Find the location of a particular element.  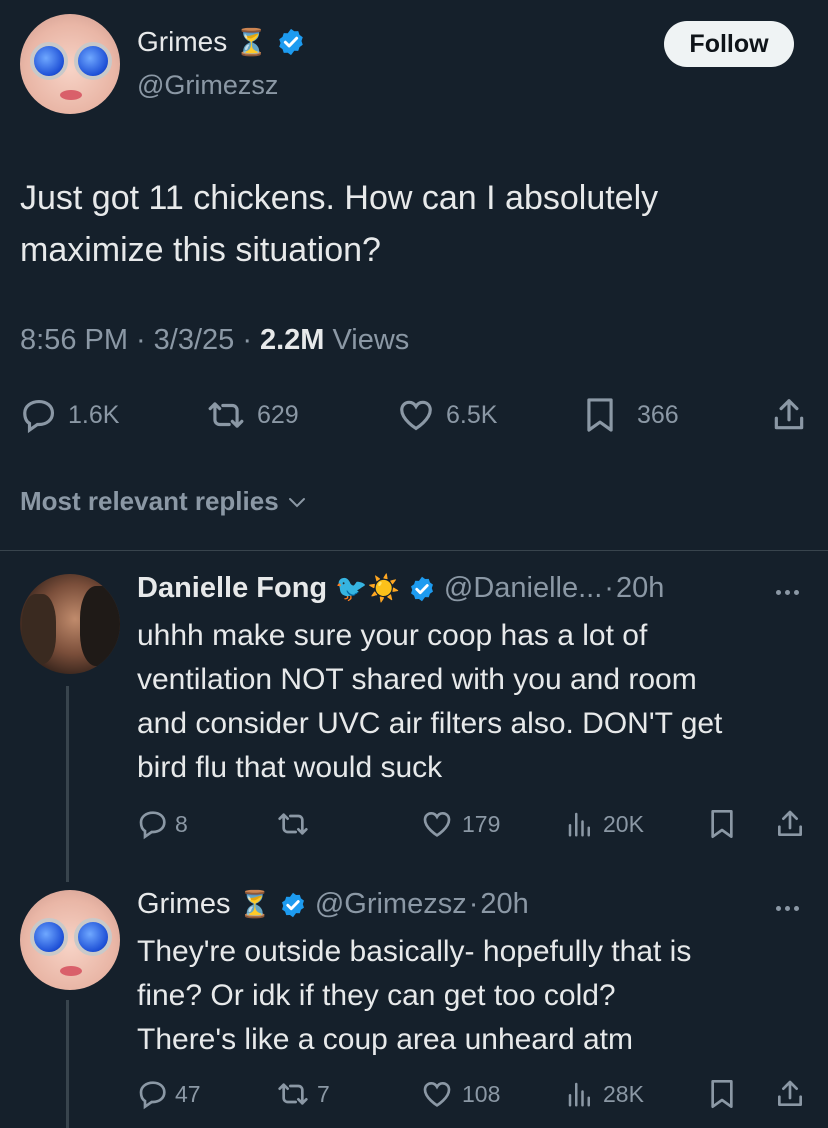

reply-text-line: uhhh make sure your coop has a lot of is located at coordinates (392, 635).